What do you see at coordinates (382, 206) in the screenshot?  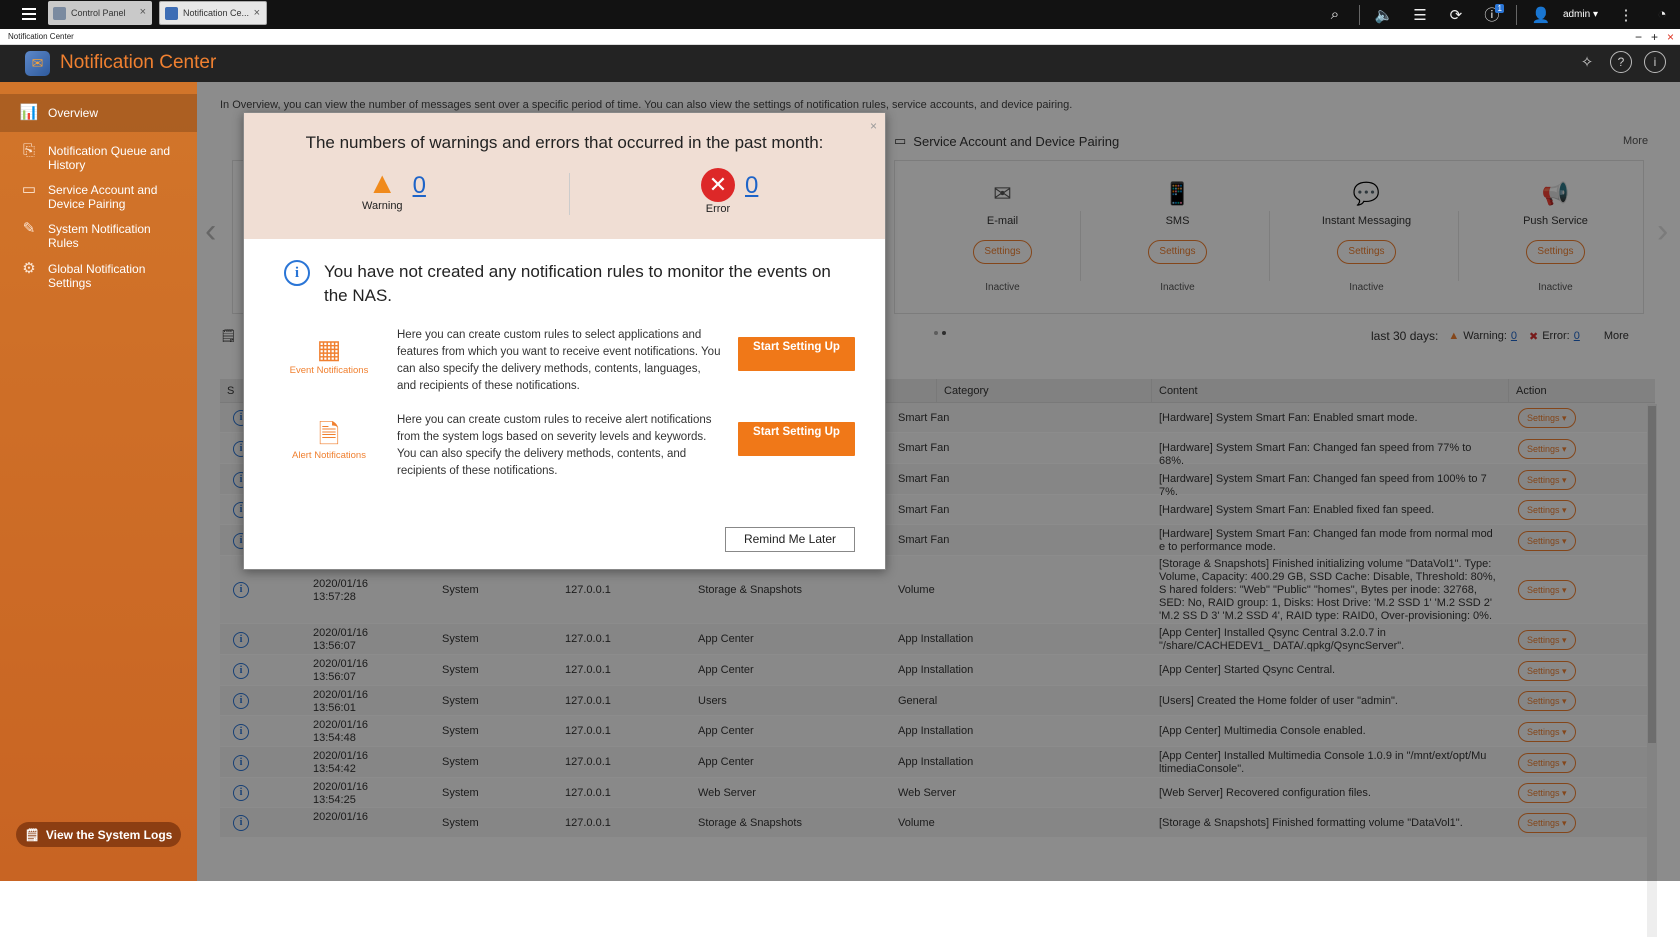 I see `warning-label: Warning` at bounding box center [382, 206].